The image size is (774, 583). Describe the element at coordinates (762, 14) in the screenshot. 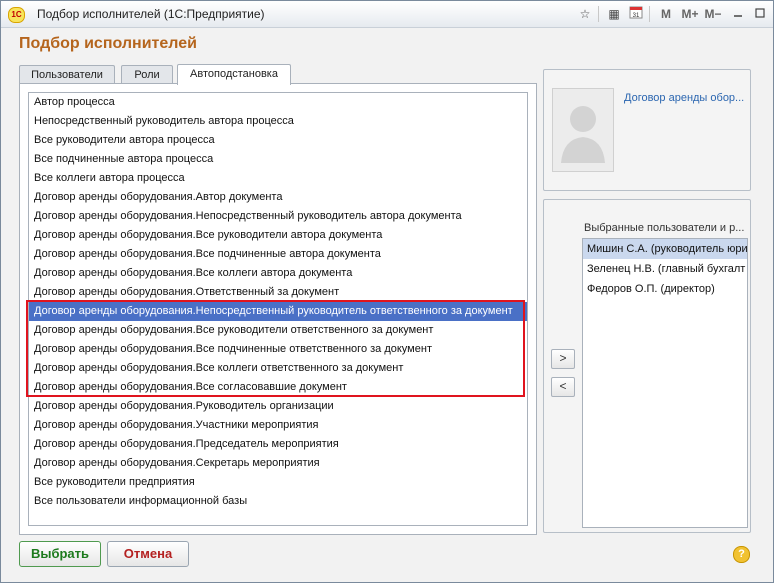

I see `close-icon` at that location.